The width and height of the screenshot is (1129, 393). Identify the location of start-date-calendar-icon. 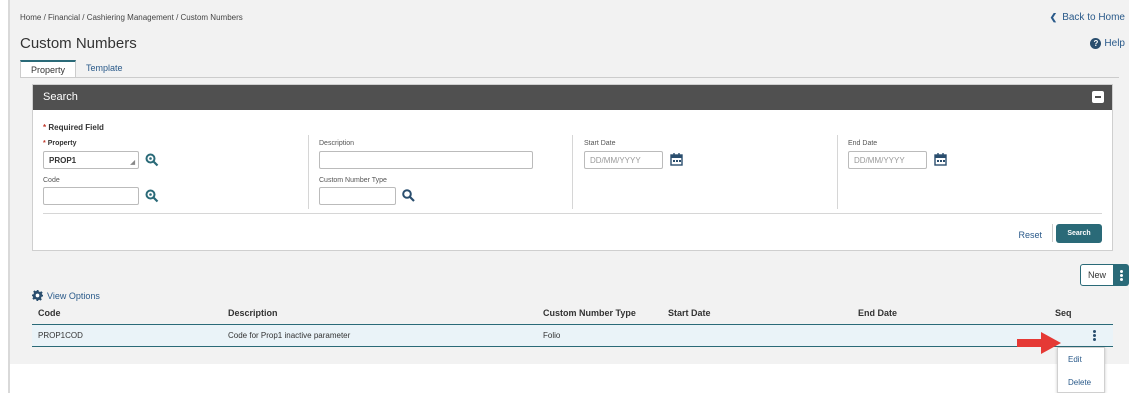
(676, 159).